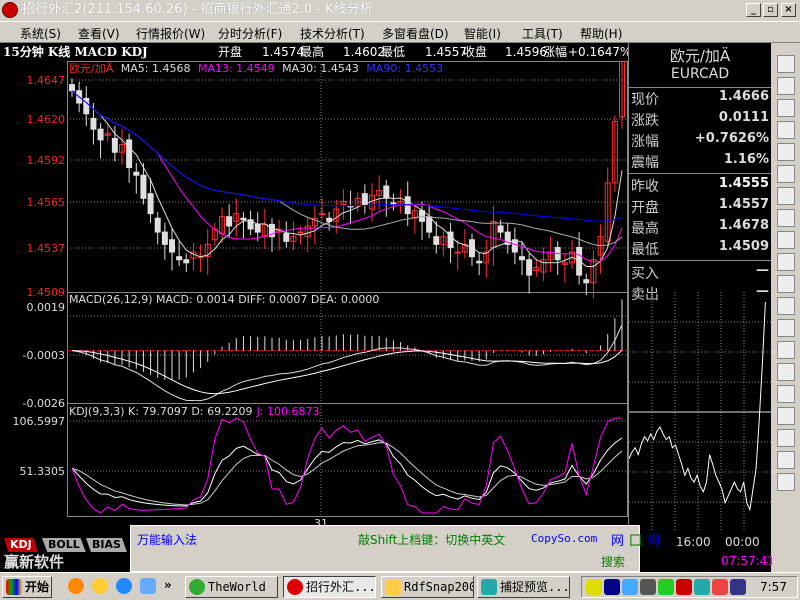 Image resolution: width=800 pixels, height=600 pixels. Describe the element at coordinates (594, 587) in the screenshot. I see `volume-icon` at that location.